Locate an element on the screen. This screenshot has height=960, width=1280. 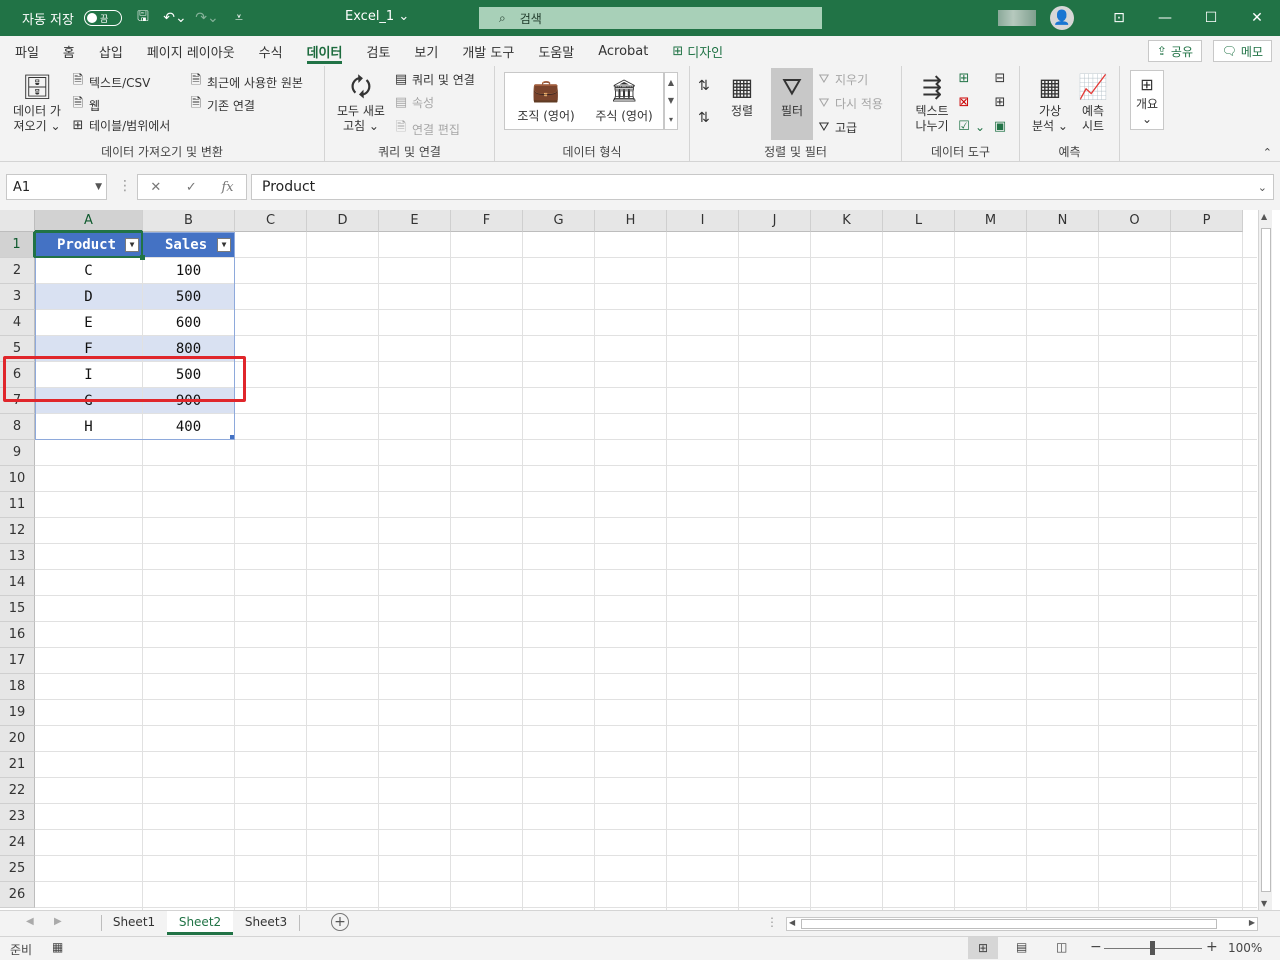
row-header-21: 21 is located at coordinates (17, 765).